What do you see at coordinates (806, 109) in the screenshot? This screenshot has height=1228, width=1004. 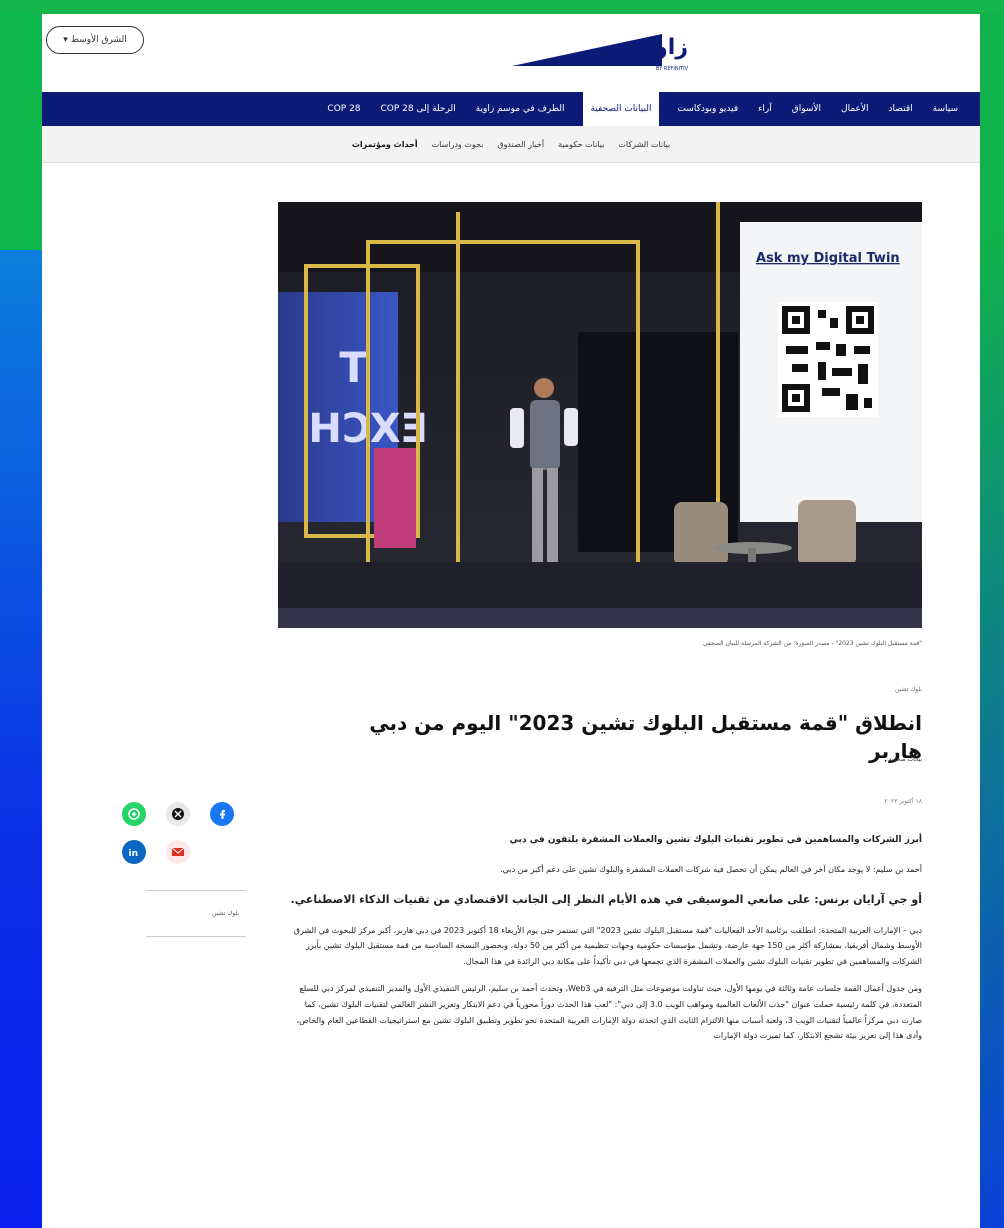 I see `nav-item: الأسواق` at bounding box center [806, 109].